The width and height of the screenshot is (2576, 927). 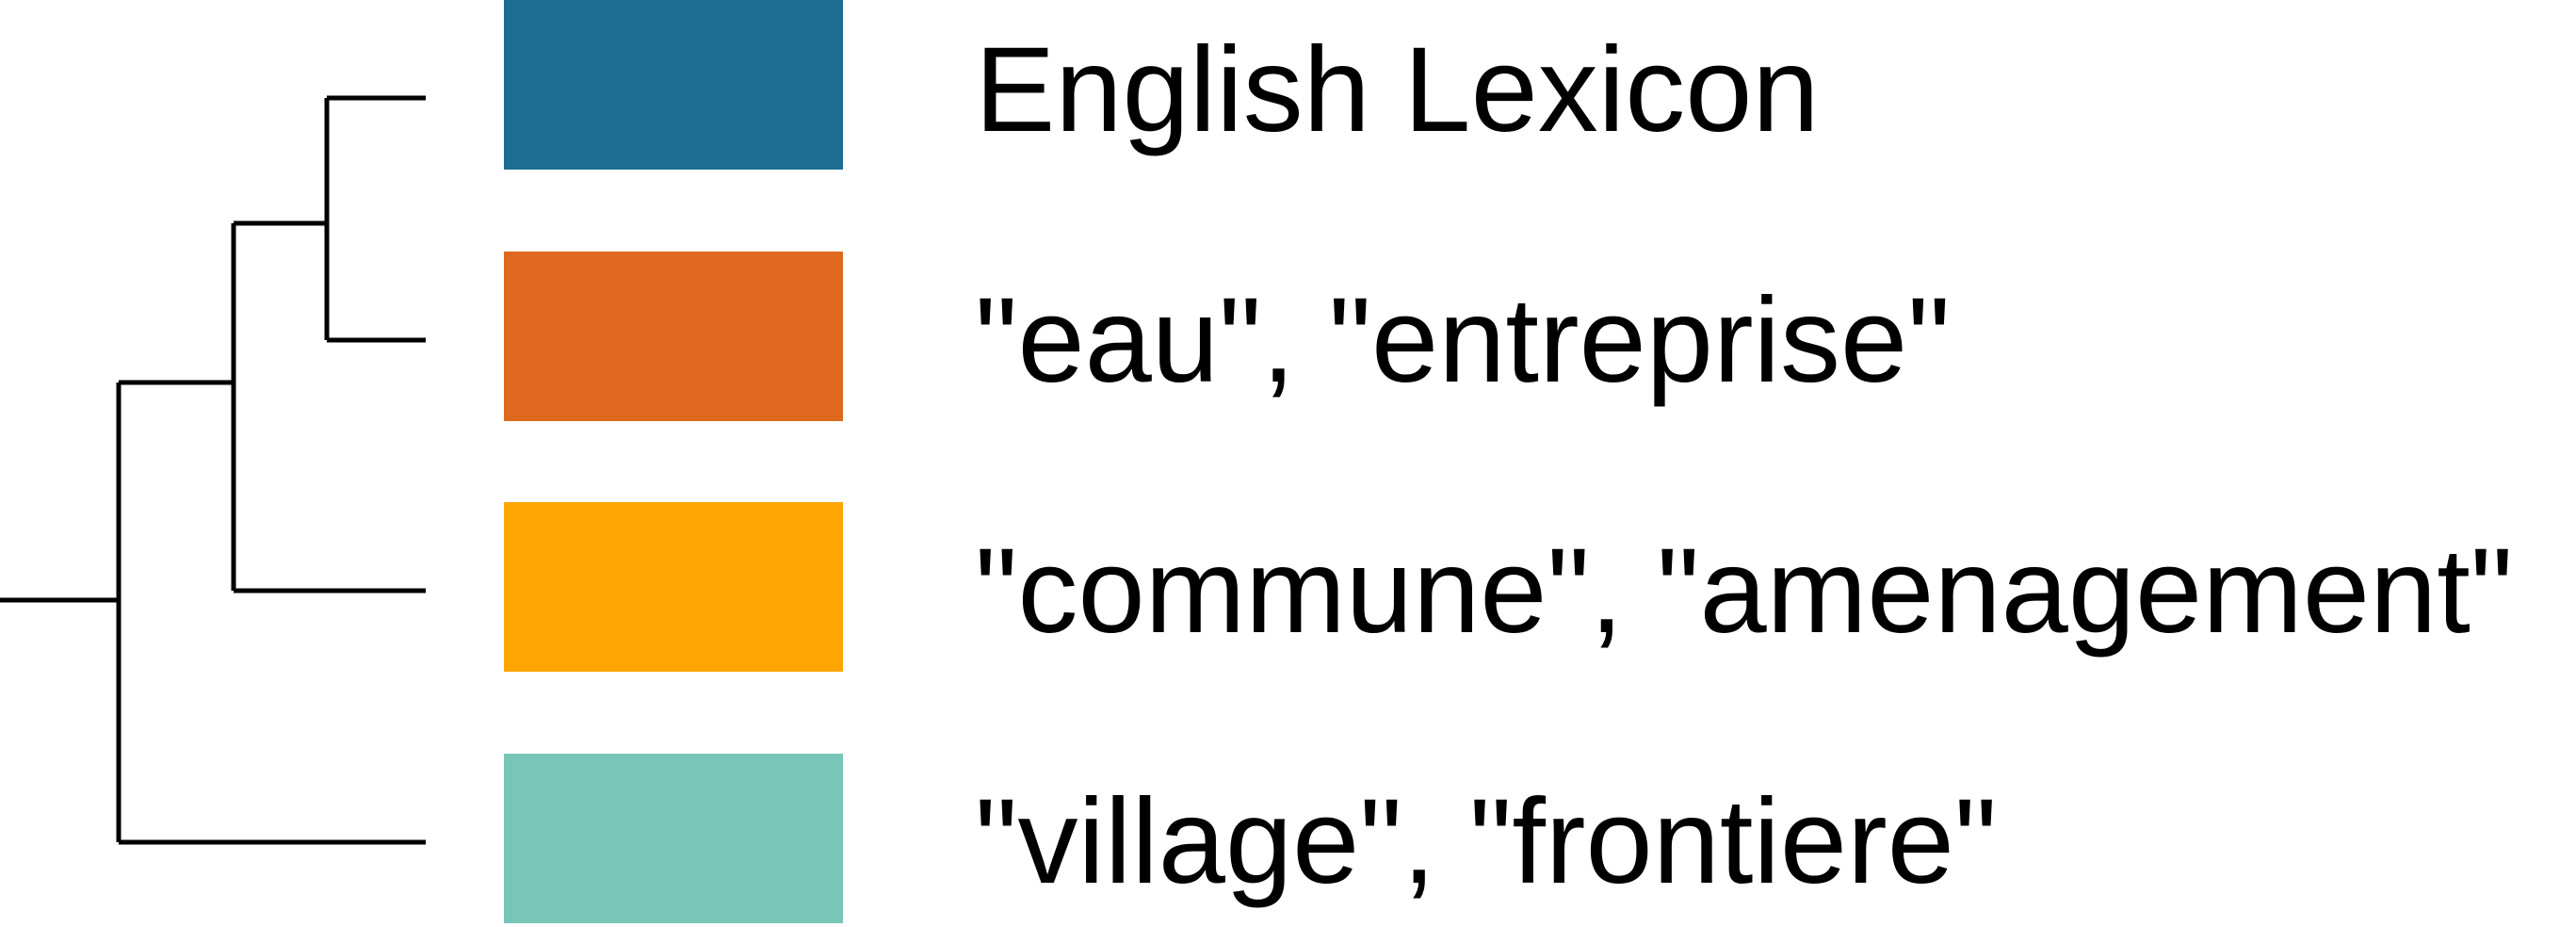 I want to click on legend-swatch-village-frontiere, so click(x=673, y=838).